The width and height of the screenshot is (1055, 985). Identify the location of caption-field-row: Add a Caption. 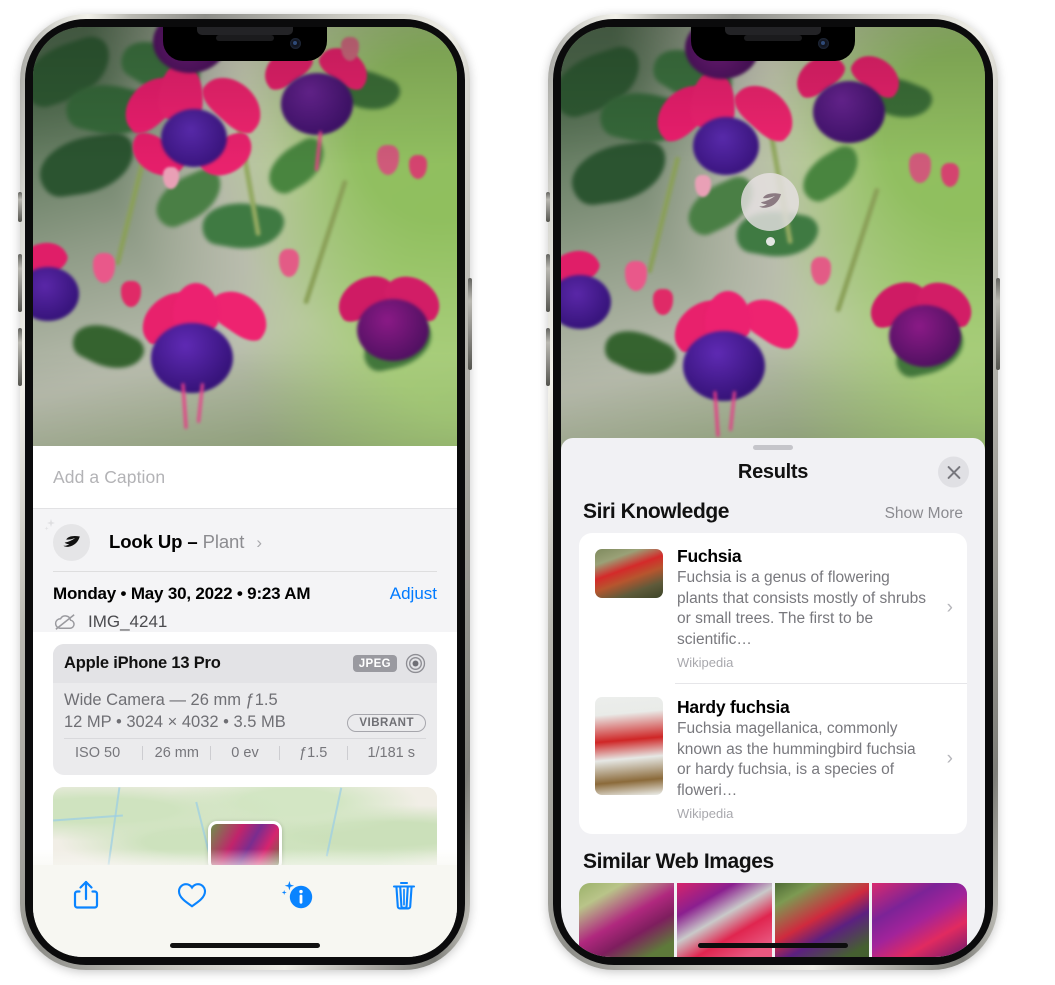
(245, 477).